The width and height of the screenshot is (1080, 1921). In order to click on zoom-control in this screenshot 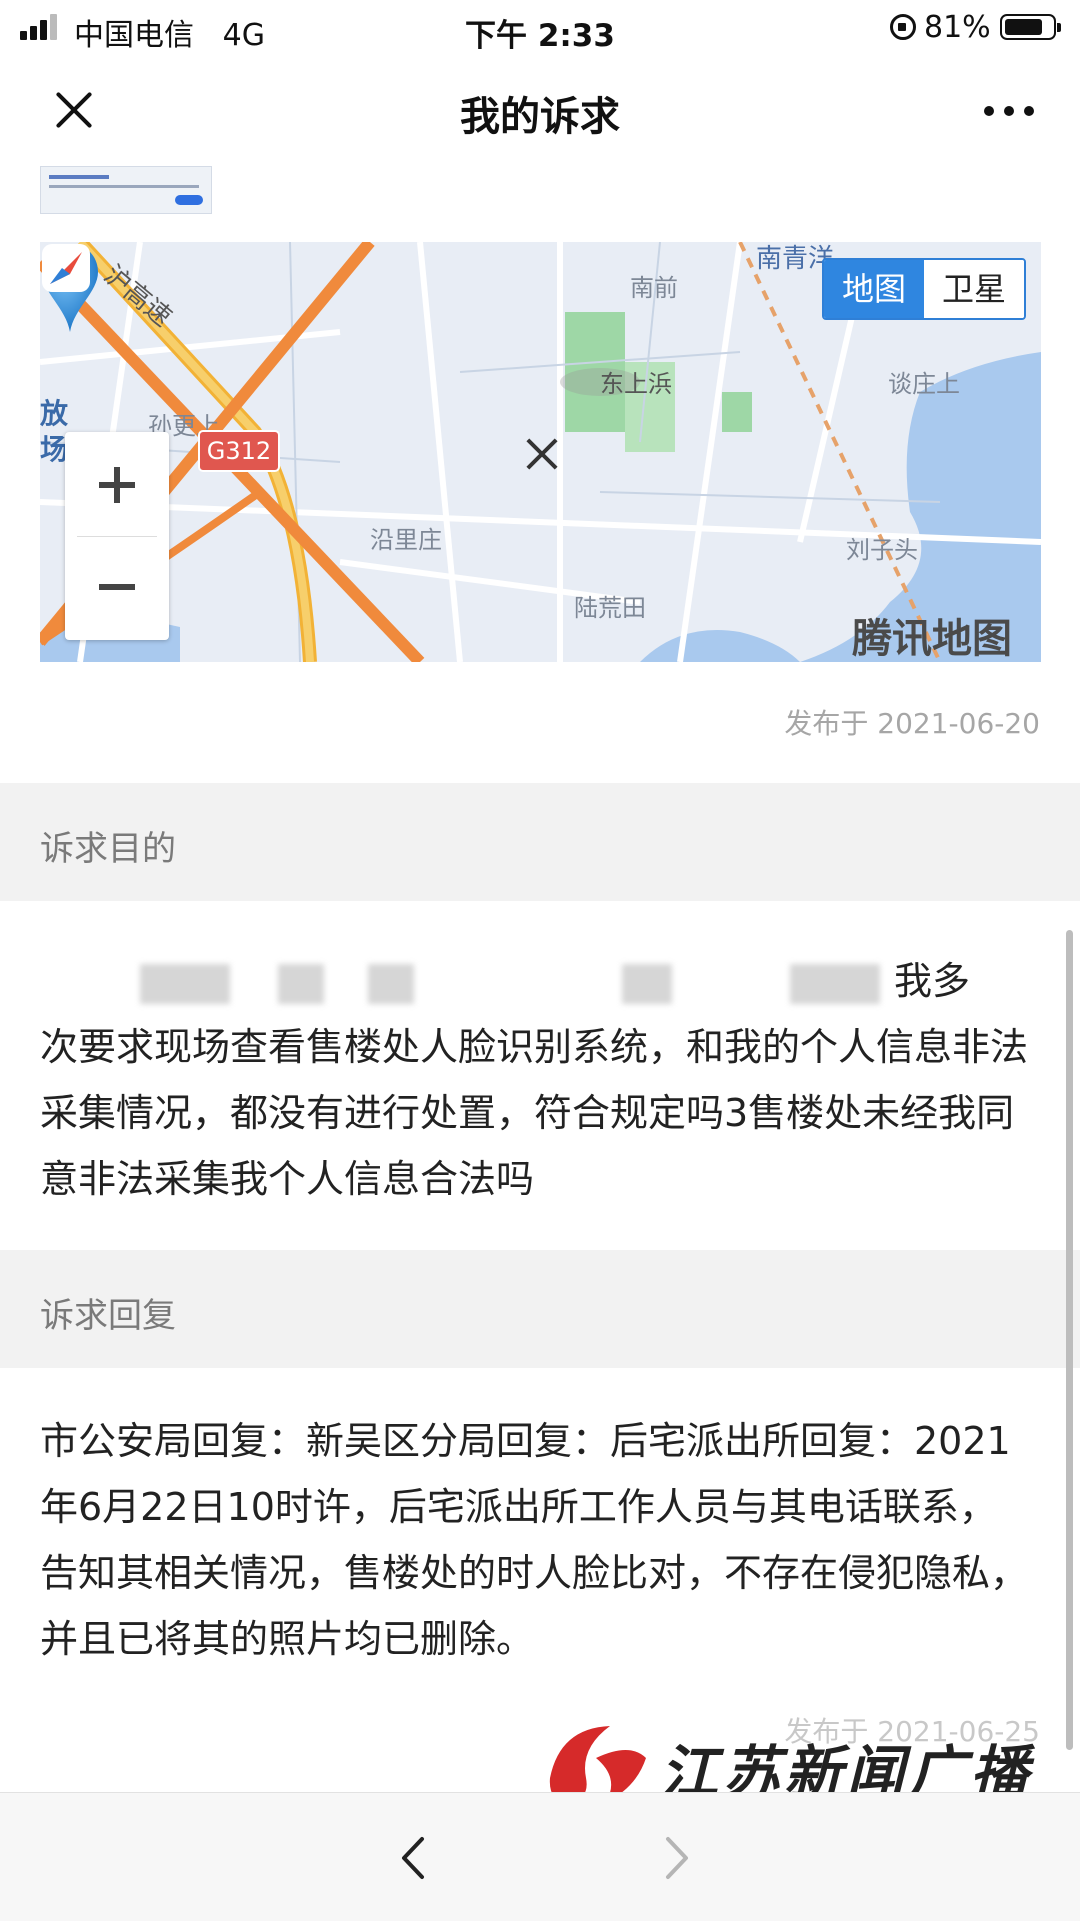, I will do `click(117, 536)`.